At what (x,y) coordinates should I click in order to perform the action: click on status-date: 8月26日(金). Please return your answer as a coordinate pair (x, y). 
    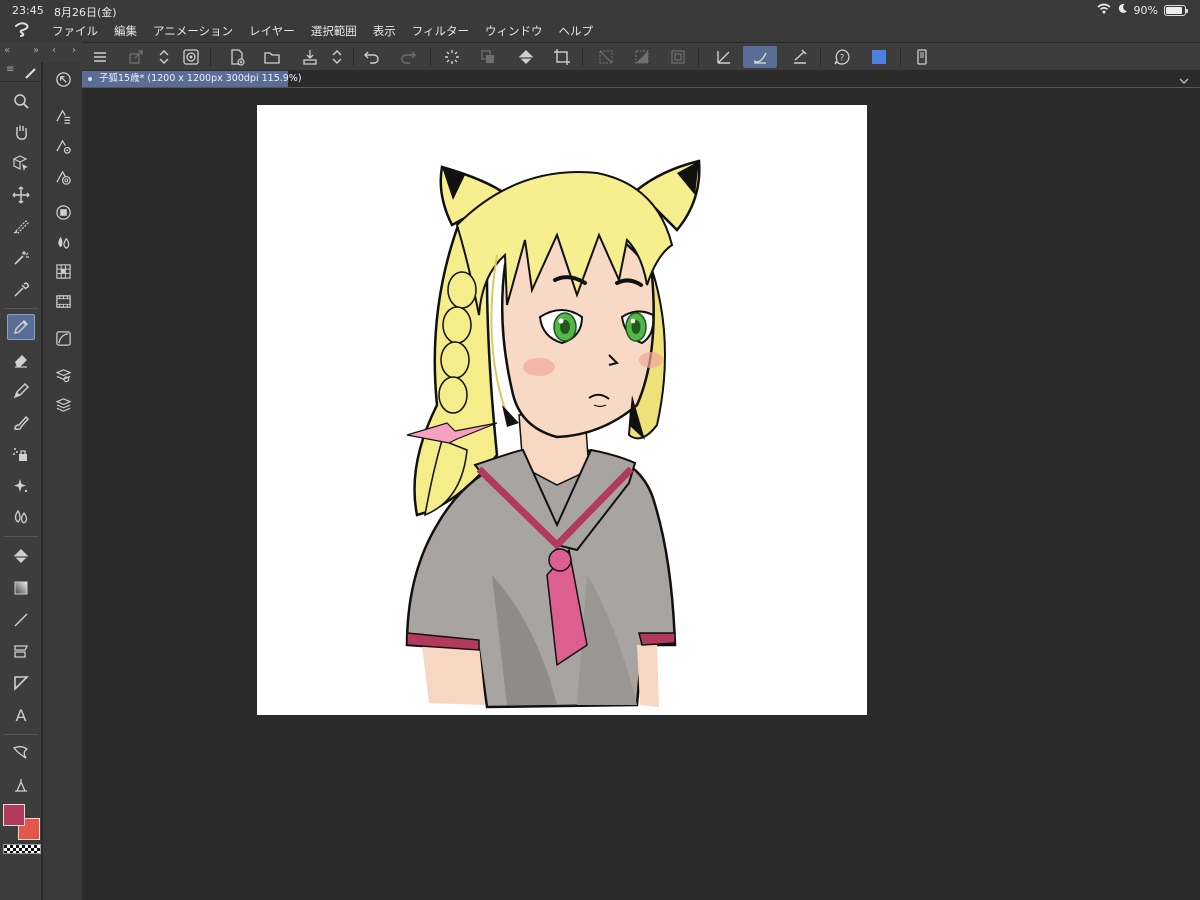
    Looking at the image, I should click on (85, 12).